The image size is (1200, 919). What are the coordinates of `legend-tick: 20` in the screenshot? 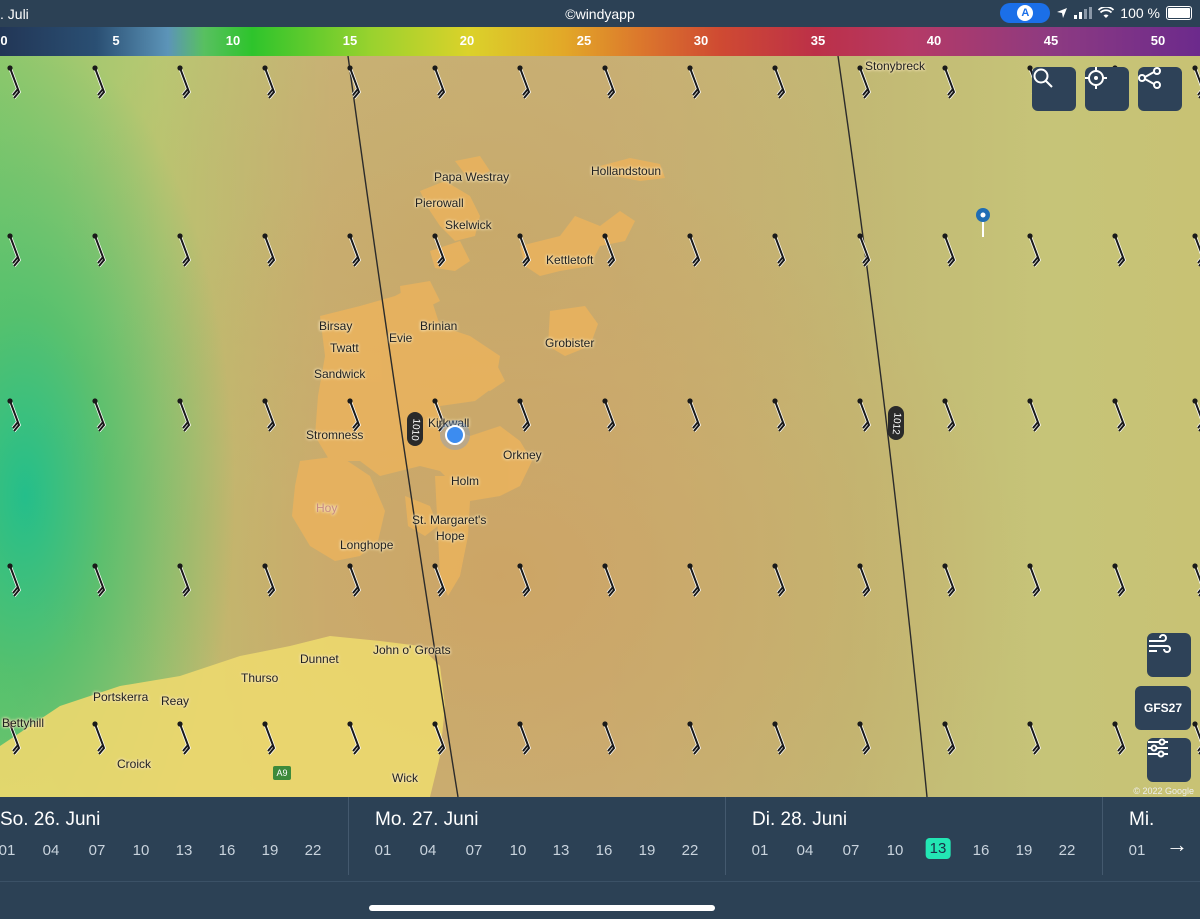 It's located at (467, 40).